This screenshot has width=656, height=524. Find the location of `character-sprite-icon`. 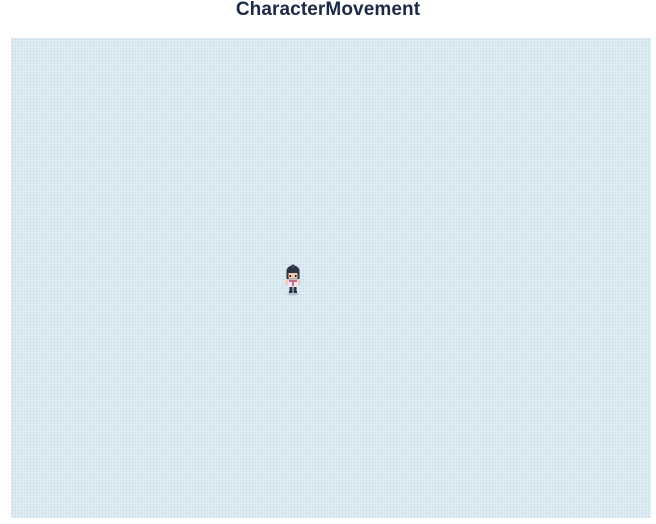

character-sprite-icon is located at coordinates (293, 280).